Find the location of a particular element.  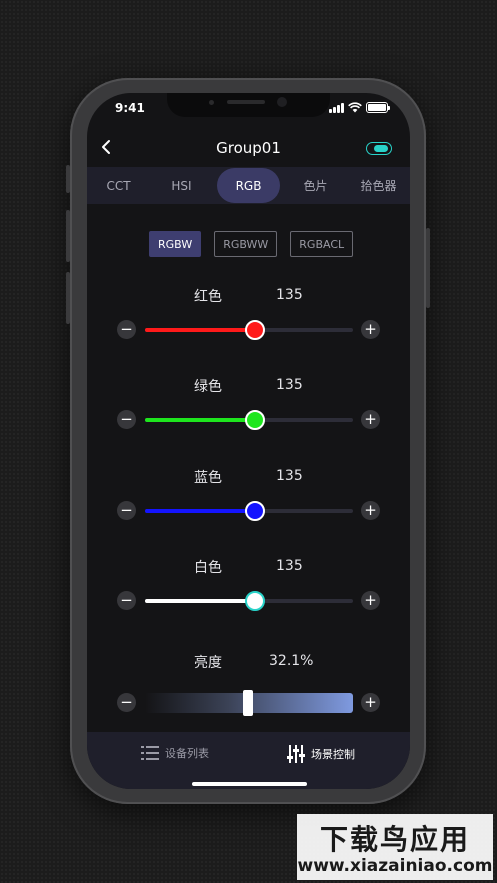

red-slider-fill is located at coordinates (200, 330).